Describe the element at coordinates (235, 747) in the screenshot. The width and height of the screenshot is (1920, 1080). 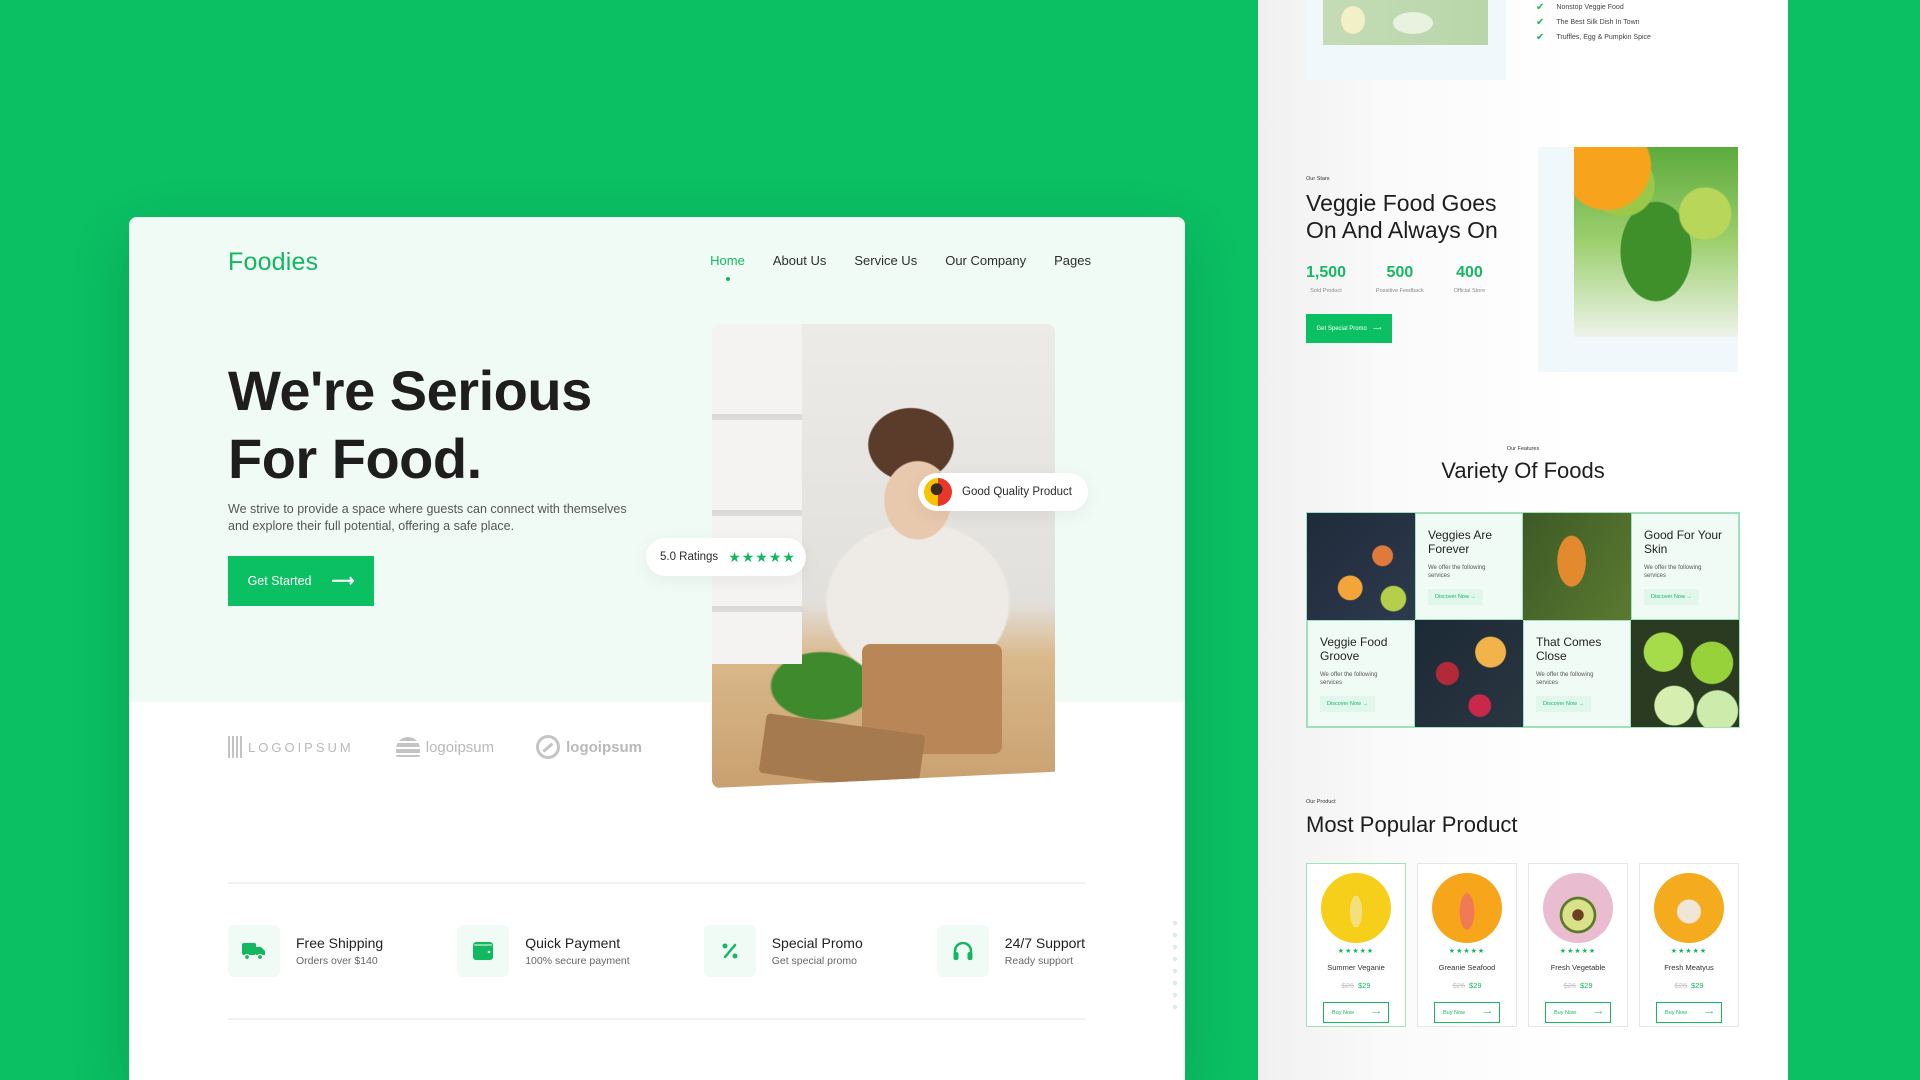
I see `bars-logo-icon` at that location.